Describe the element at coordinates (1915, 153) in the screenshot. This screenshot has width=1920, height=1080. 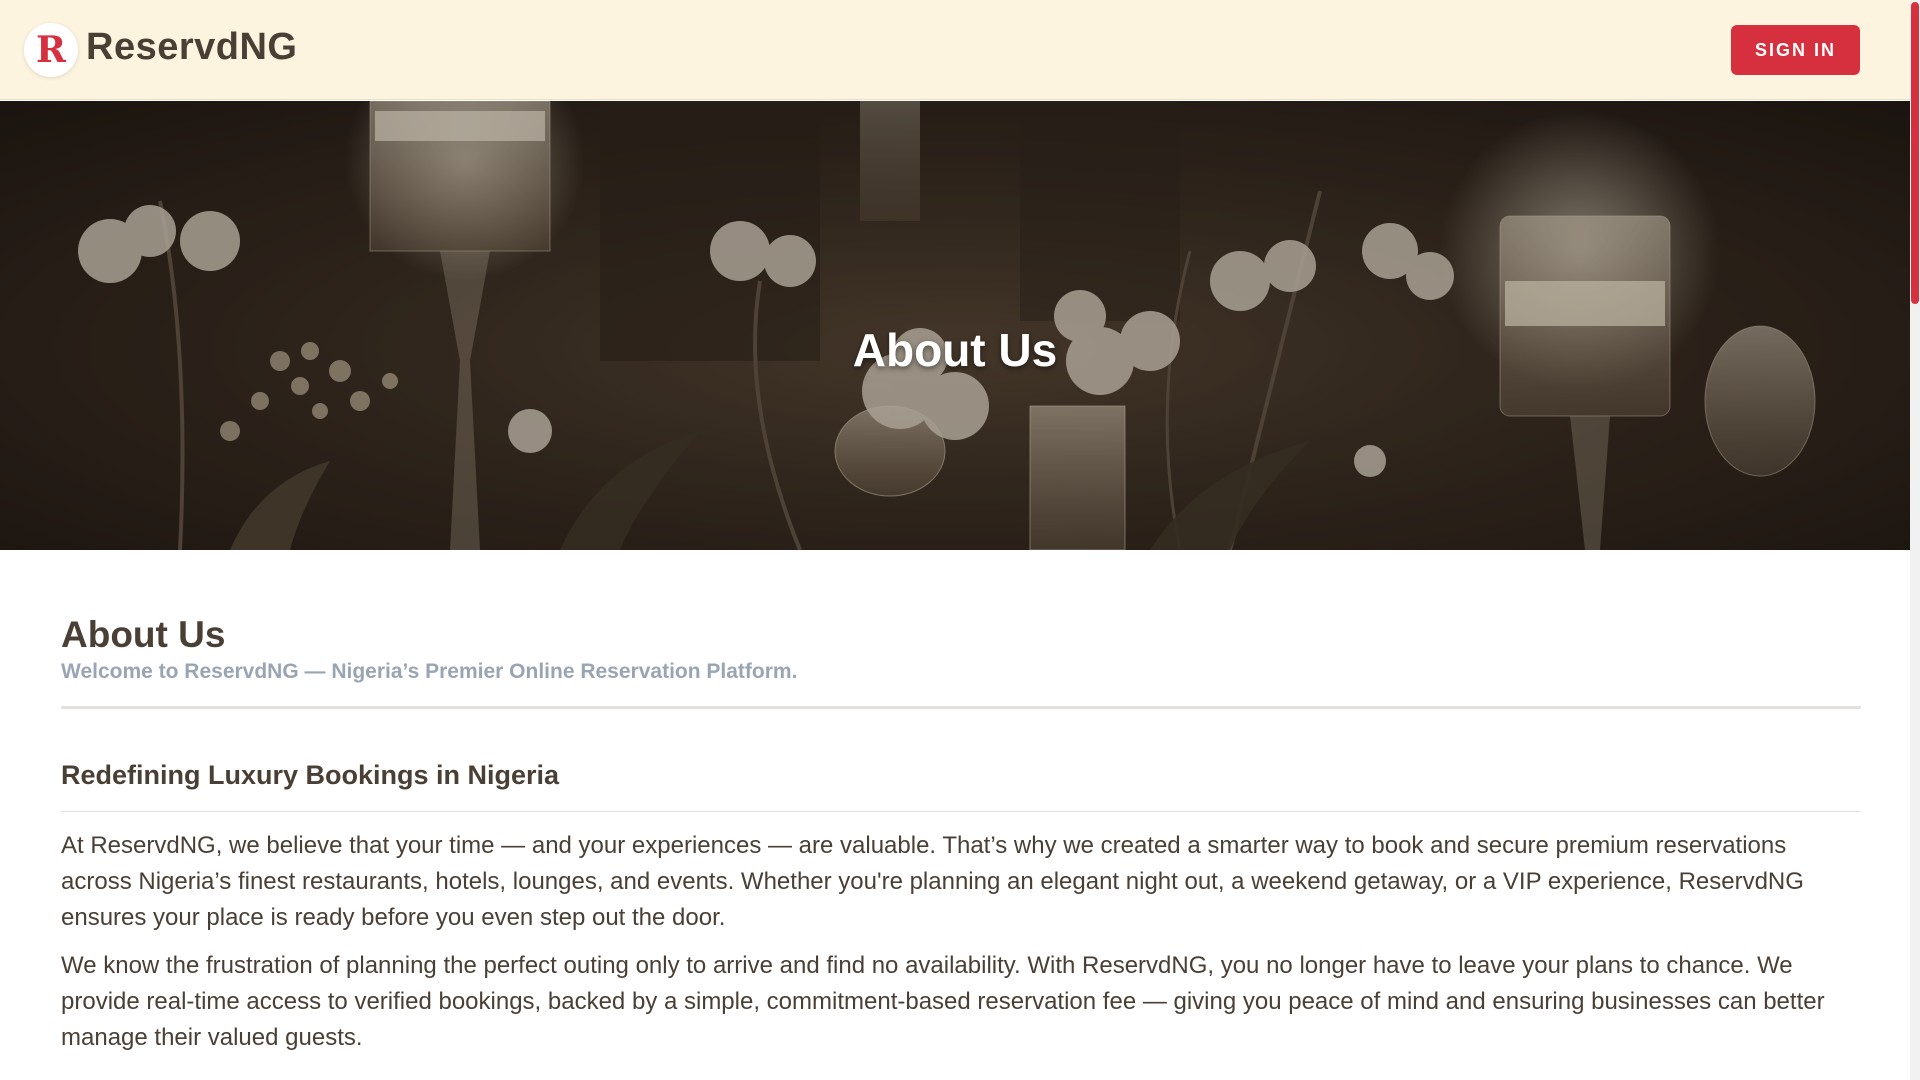
I see `scrollbar-thumb` at that location.